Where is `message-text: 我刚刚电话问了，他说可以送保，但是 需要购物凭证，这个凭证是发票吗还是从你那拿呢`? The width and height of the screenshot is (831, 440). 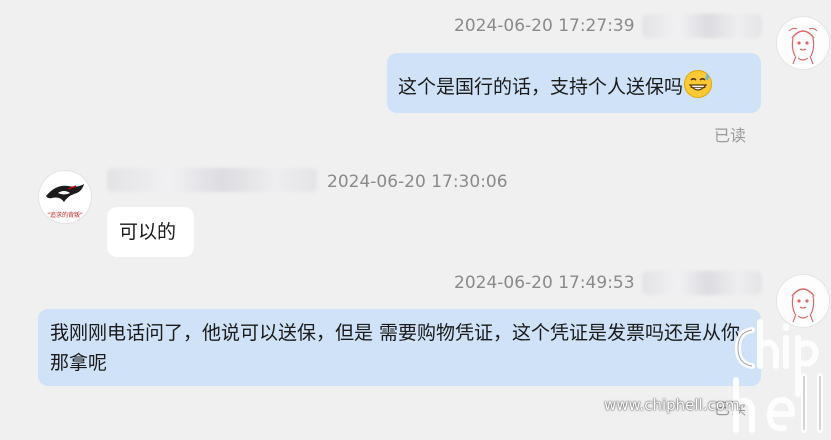
message-text: 我刚刚电话问了，他说可以送保，但是 需要购物凭证，这个凭证是发票吗还是从你那拿呢 is located at coordinates (395, 348).